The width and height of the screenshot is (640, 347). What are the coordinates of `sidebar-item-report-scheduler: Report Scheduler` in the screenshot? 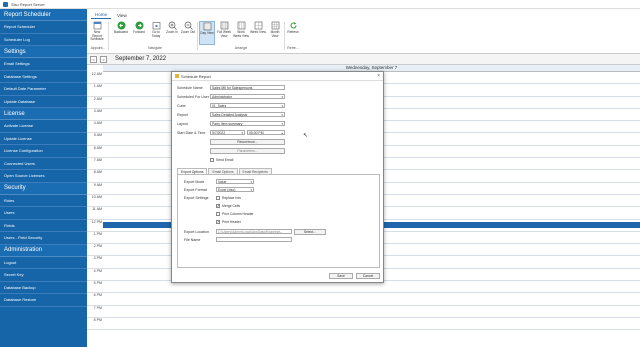 It's located at (43, 27).